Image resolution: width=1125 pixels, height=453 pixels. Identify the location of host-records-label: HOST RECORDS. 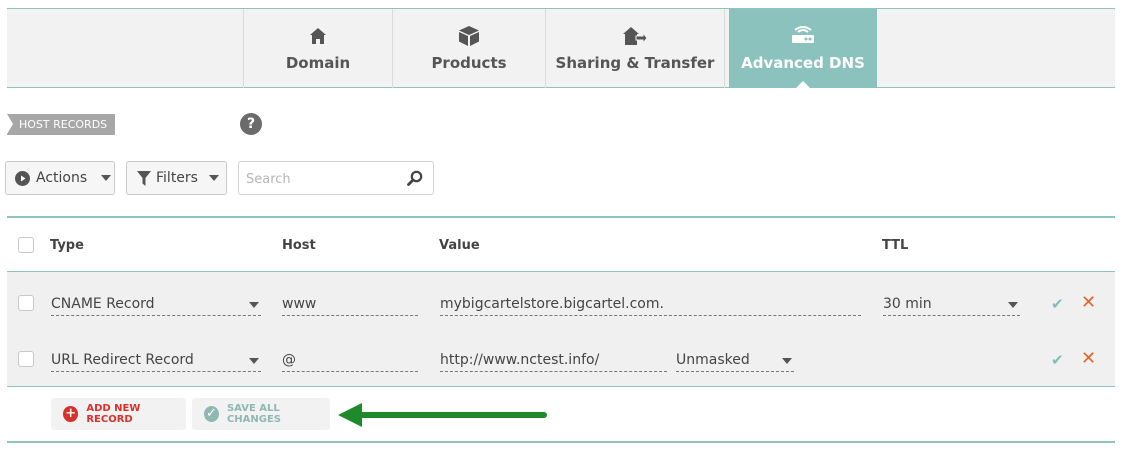
(61, 124).